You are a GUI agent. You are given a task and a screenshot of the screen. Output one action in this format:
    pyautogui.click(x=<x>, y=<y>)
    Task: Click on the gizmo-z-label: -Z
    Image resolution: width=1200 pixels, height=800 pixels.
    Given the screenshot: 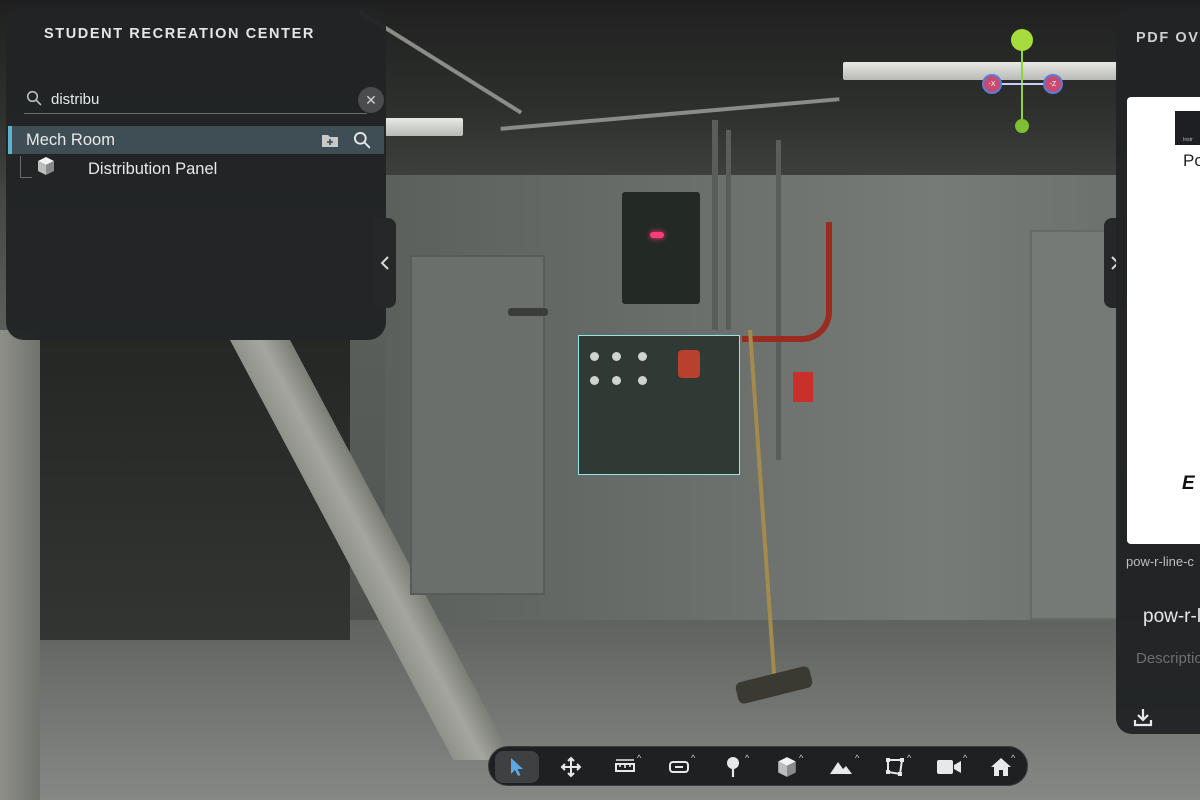 What is the action you would take?
    pyautogui.click(x=1053, y=84)
    